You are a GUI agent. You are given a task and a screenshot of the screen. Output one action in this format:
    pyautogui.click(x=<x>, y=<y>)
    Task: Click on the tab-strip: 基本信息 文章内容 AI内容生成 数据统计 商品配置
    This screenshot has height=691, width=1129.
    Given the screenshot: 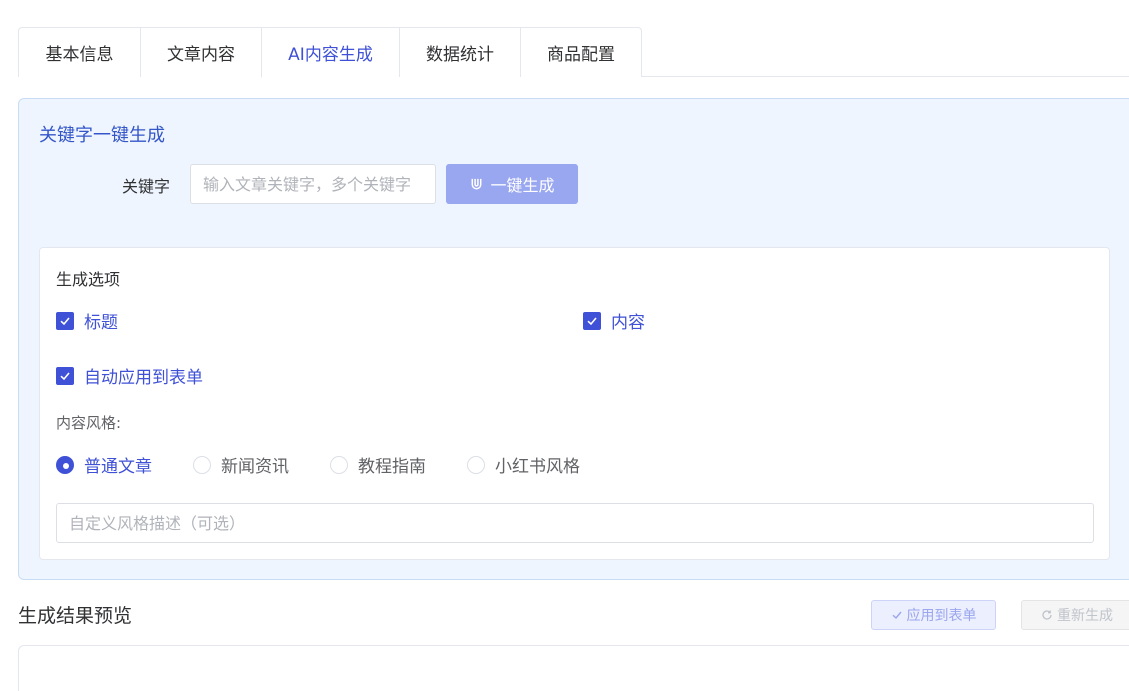 What is the action you would take?
    pyautogui.click(x=330, y=52)
    